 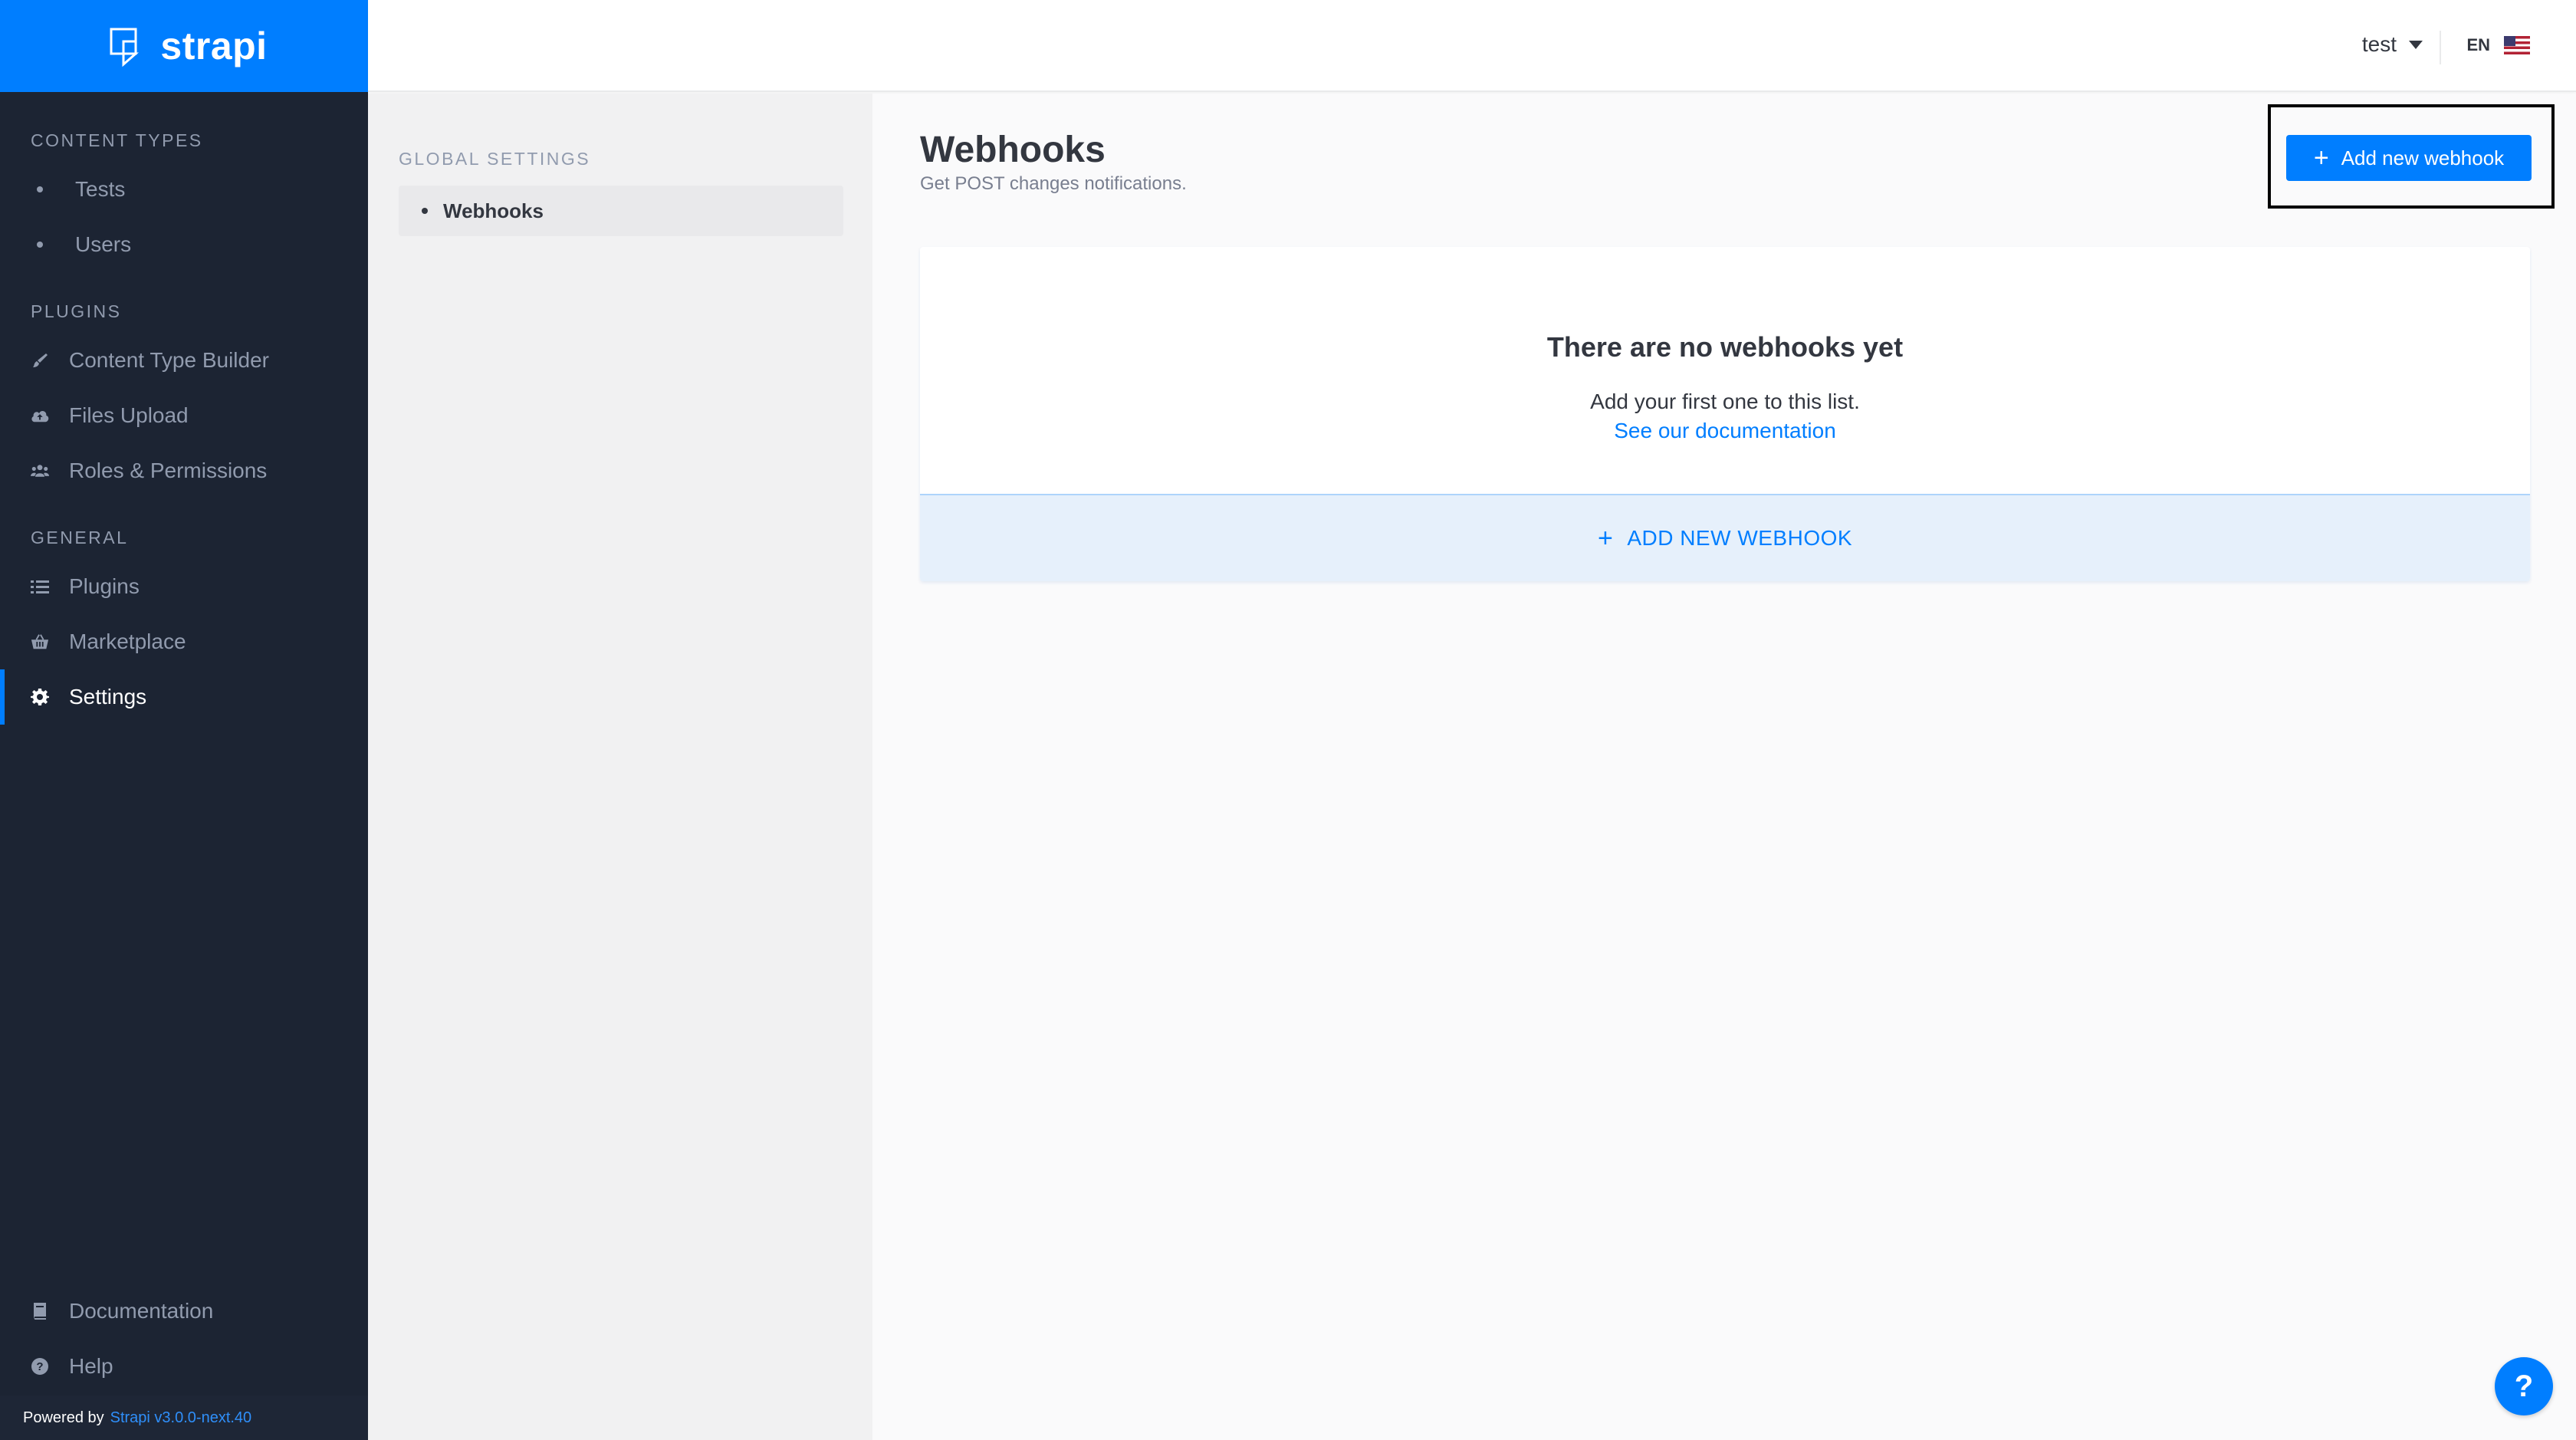 What do you see at coordinates (181, 1418) in the screenshot?
I see `strapi-version-link: Strapi v3.0.0-next.40` at bounding box center [181, 1418].